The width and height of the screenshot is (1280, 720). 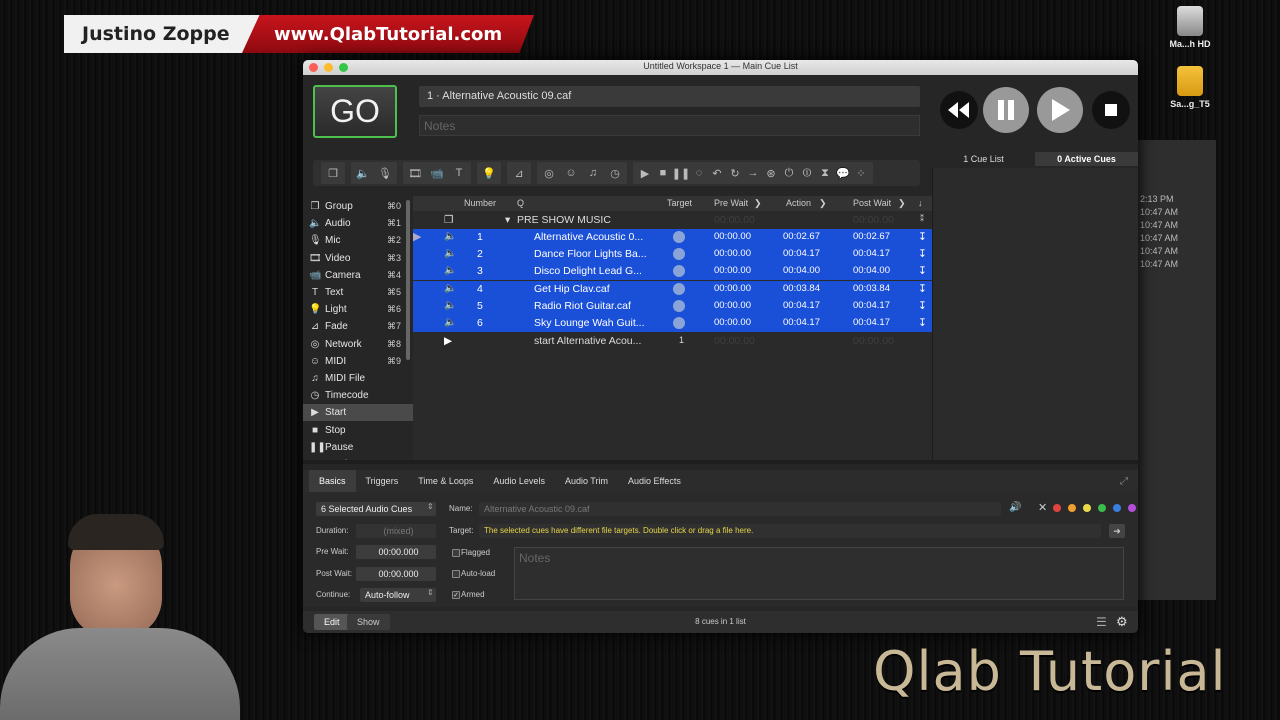 I want to click on arm-cue-icon: ⏻, so click(x=789, y=173).